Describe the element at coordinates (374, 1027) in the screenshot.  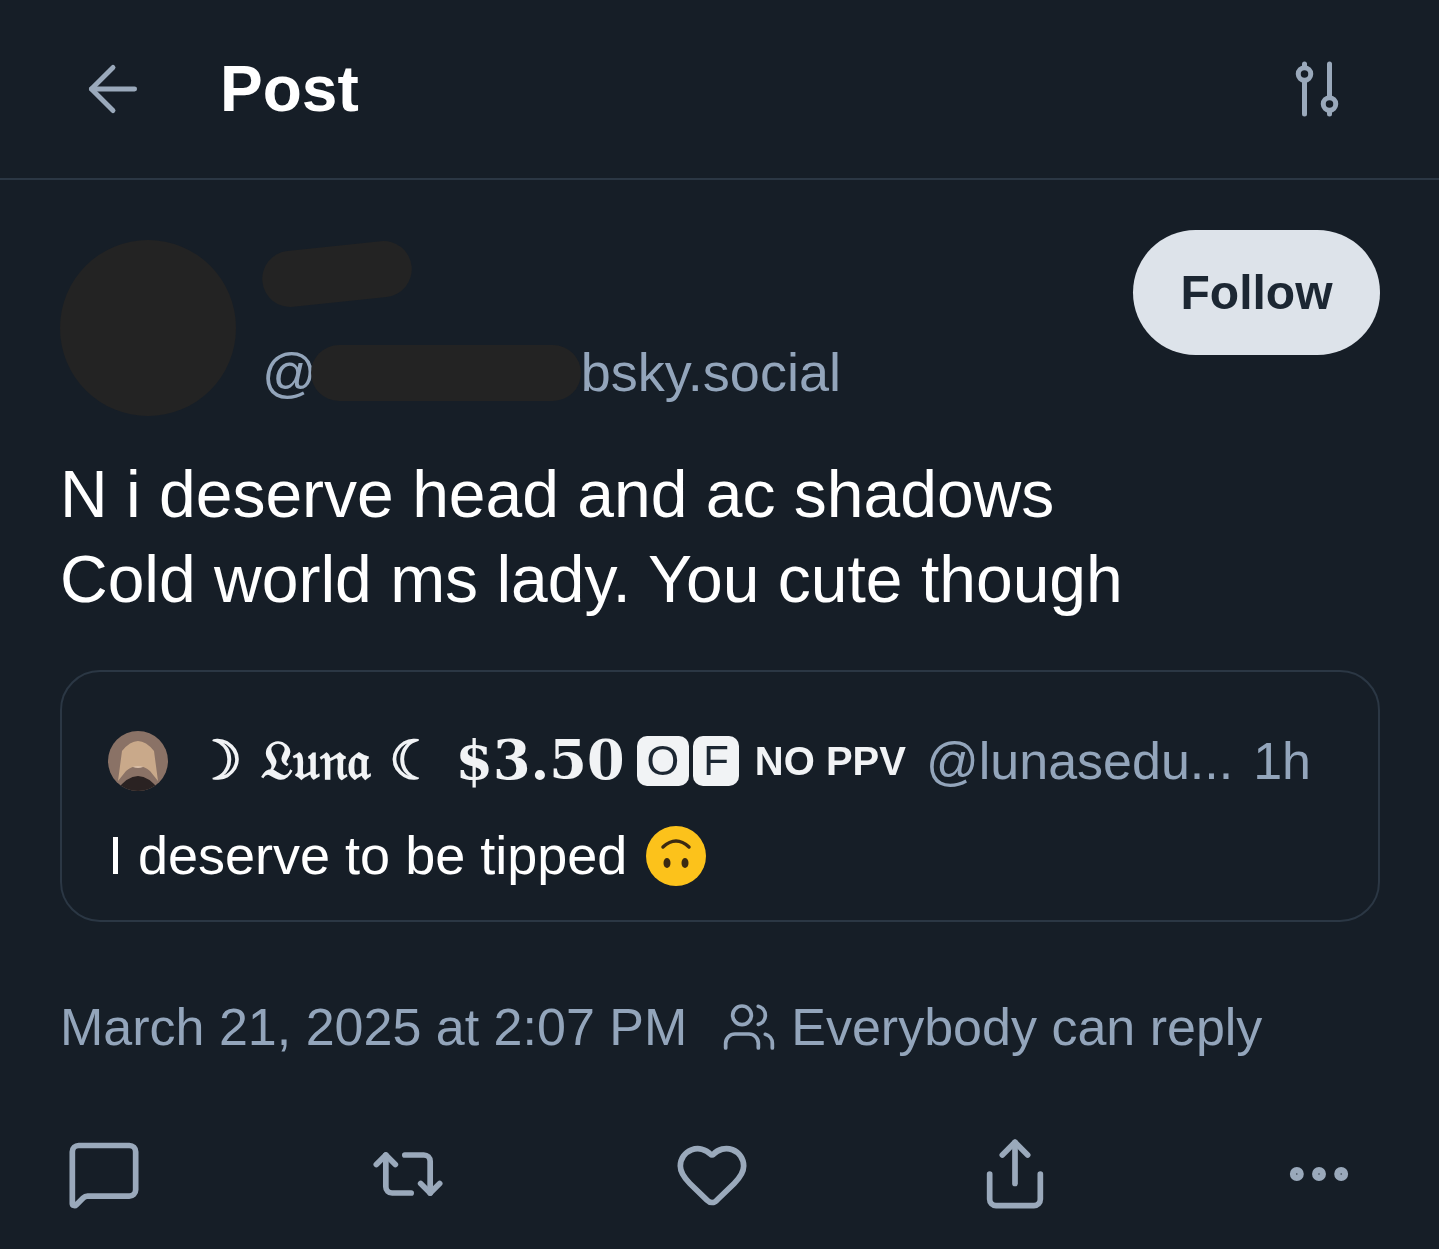
I see `post-date: March 21, 2025 at 2:07 PM` at that location.